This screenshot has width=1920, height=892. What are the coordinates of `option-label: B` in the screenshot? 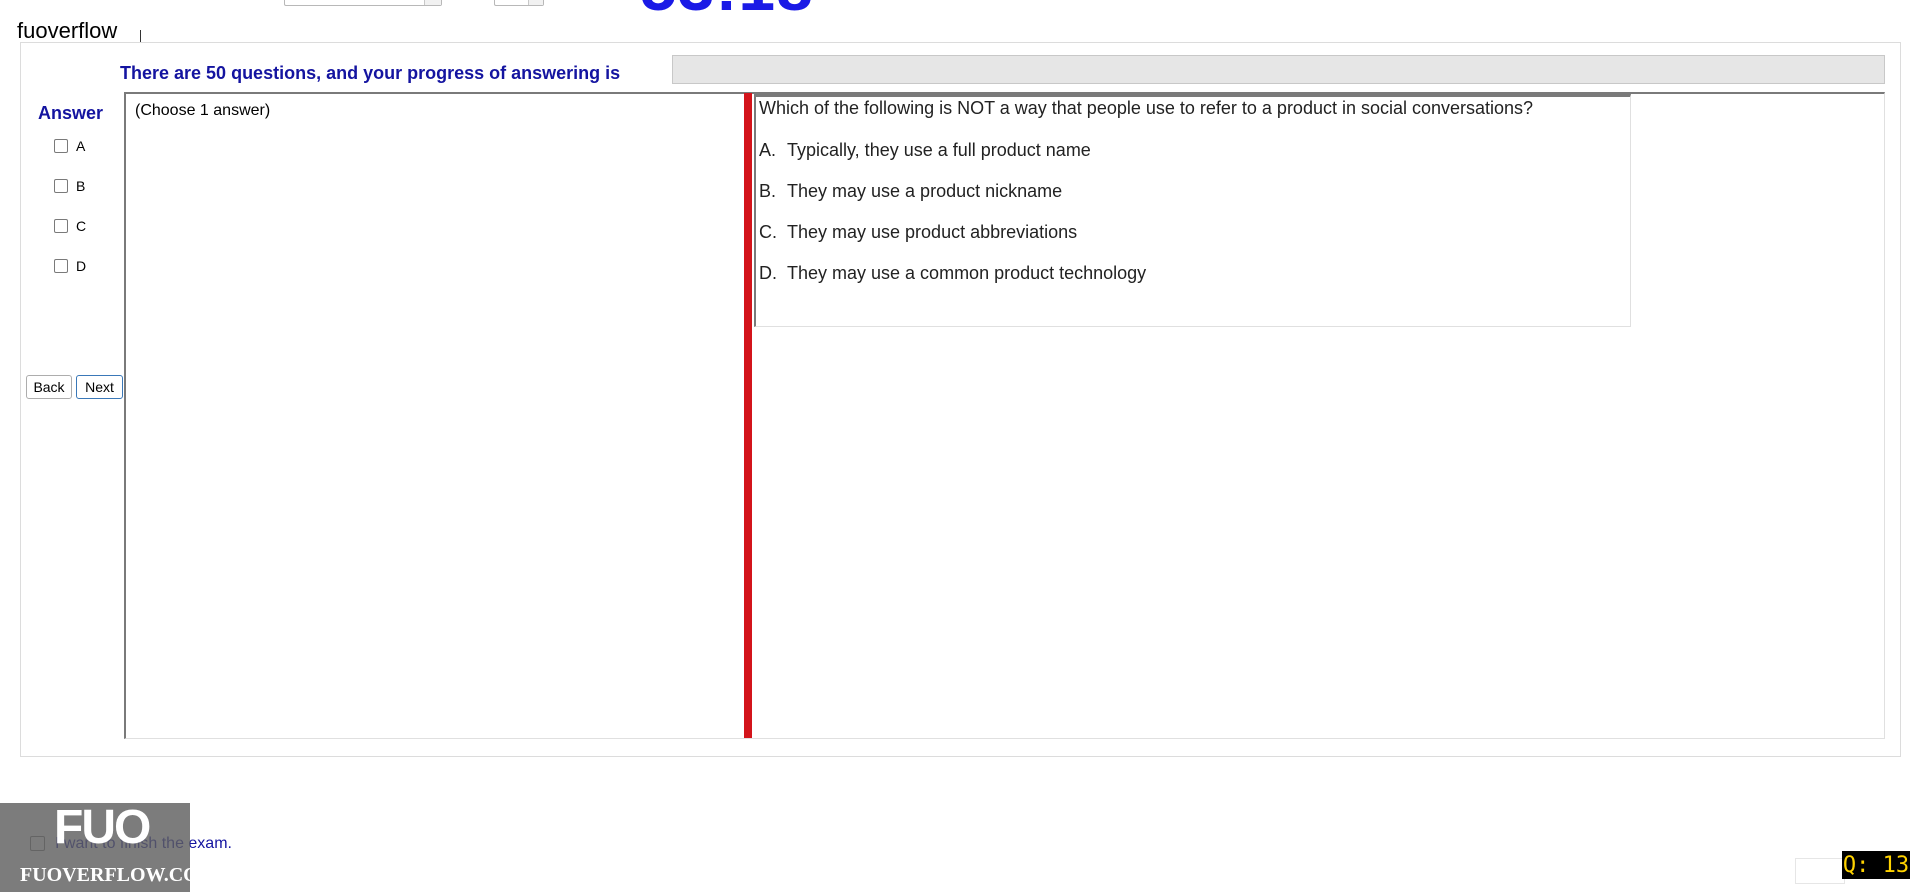 It's located at (81, 186).